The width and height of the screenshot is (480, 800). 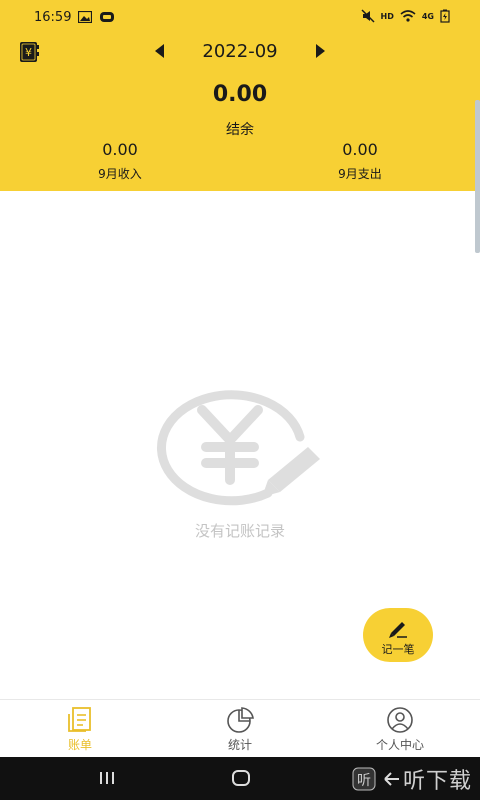 What do you see at coordinates (320, 51) in the screenshot?
I see `next-month-arrow-icon` at bounding box center [320, 51].